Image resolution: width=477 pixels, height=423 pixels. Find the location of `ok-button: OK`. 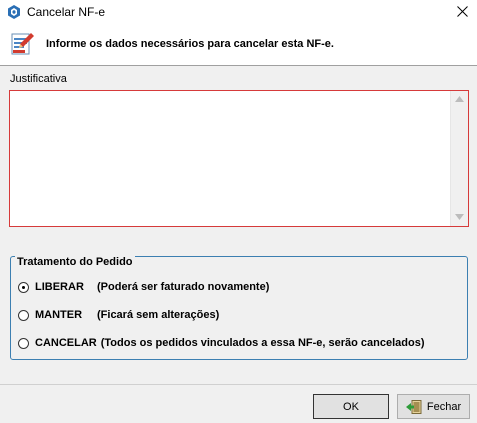

ok-button: OK is located at coordinates (351, 406).